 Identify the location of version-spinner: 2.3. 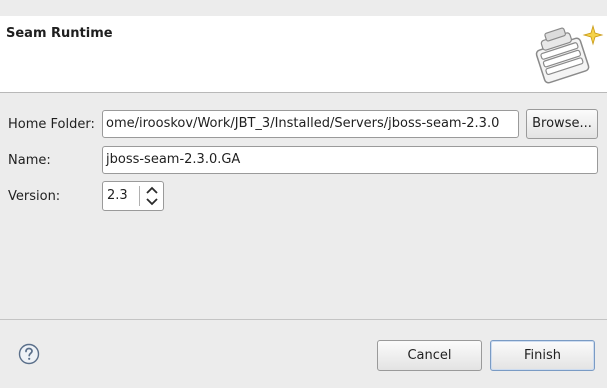
(133, 196).